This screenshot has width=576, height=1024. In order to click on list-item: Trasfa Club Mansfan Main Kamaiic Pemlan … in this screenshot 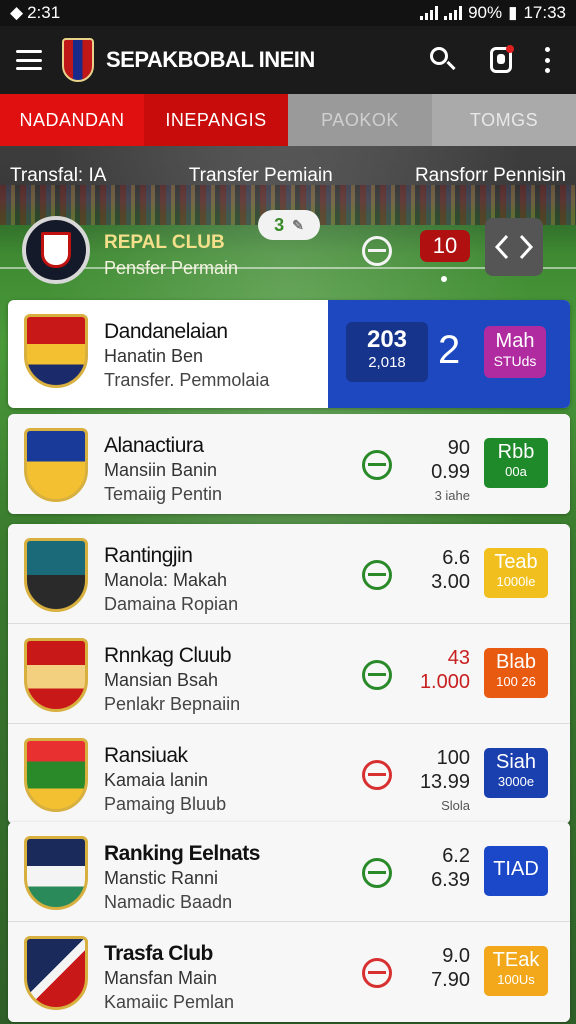, I will do `click(289, 972)`.